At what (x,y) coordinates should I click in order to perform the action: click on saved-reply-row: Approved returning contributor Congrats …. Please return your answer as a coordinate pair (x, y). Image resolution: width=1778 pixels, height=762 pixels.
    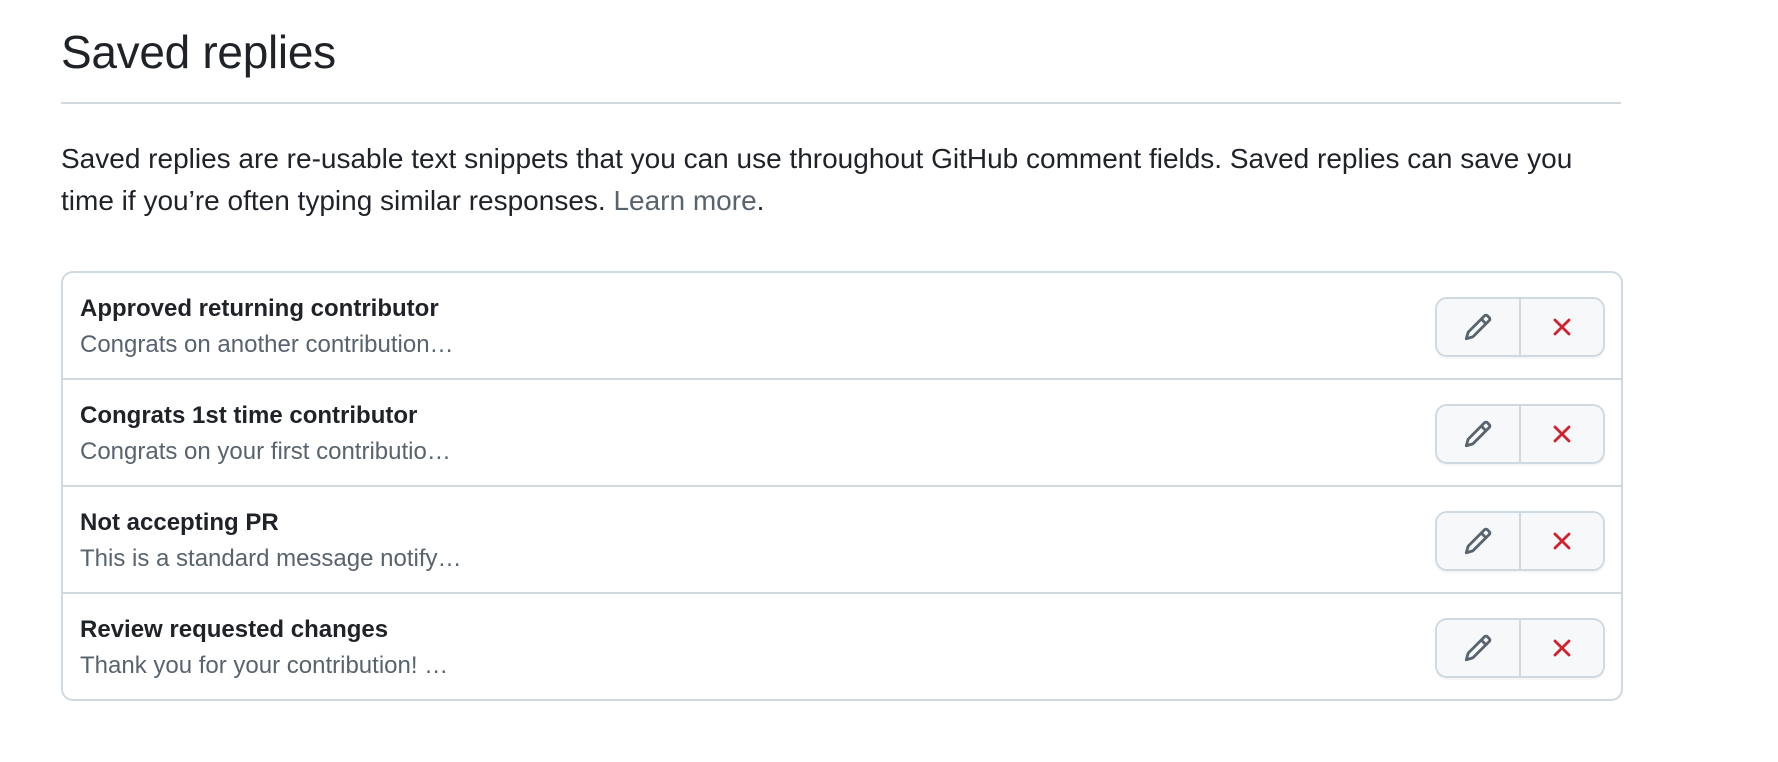
    Looking at the image, I should click on (842, 325).